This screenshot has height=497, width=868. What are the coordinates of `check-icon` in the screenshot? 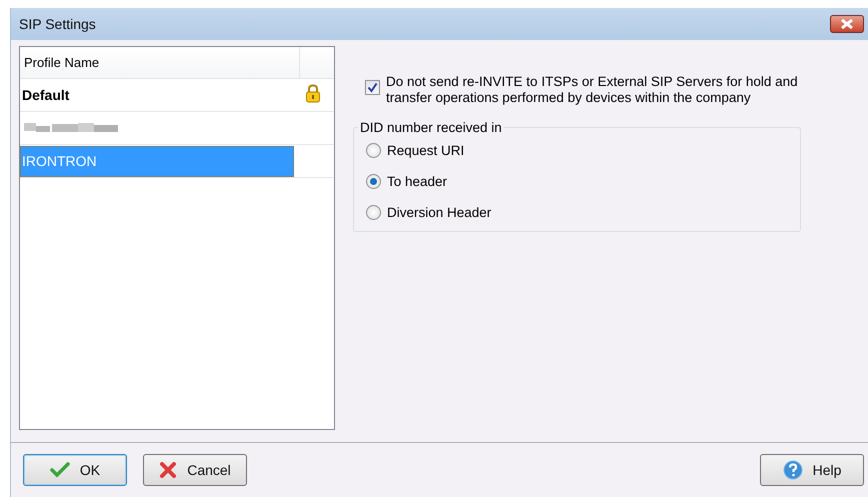 It's located at (60, 470).